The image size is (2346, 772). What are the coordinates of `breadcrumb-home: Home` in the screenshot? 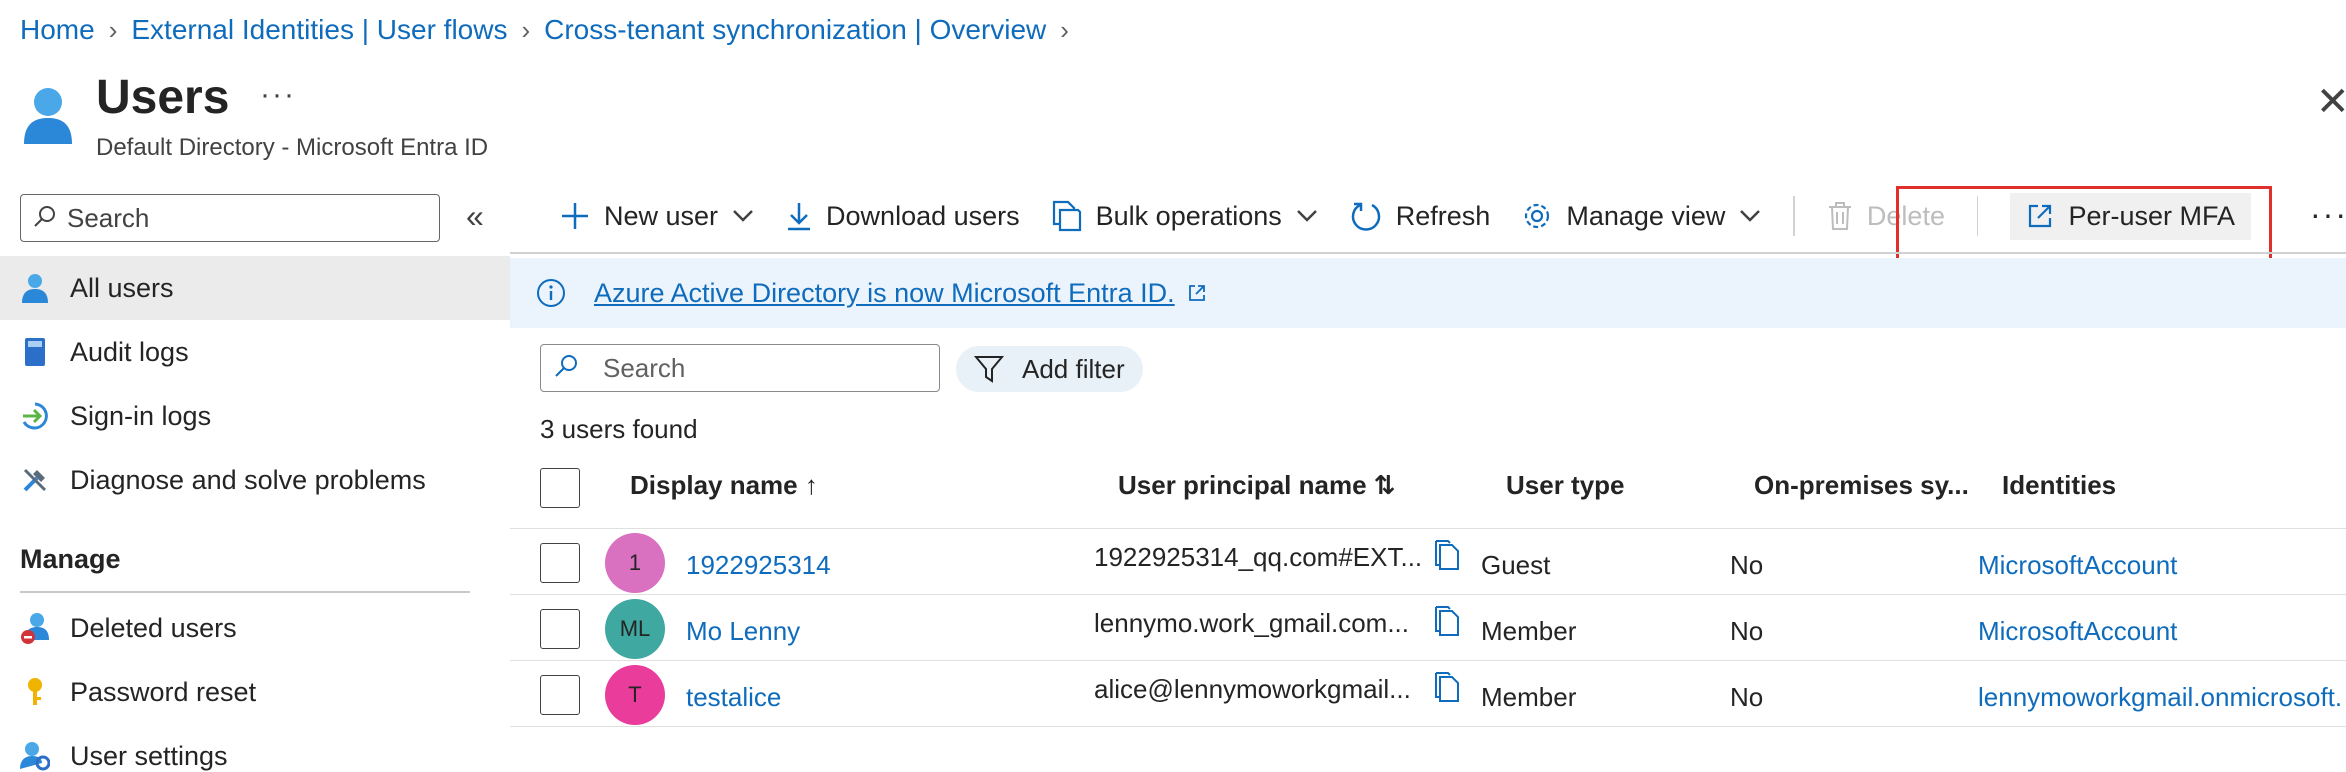 It's located at (57, 30).